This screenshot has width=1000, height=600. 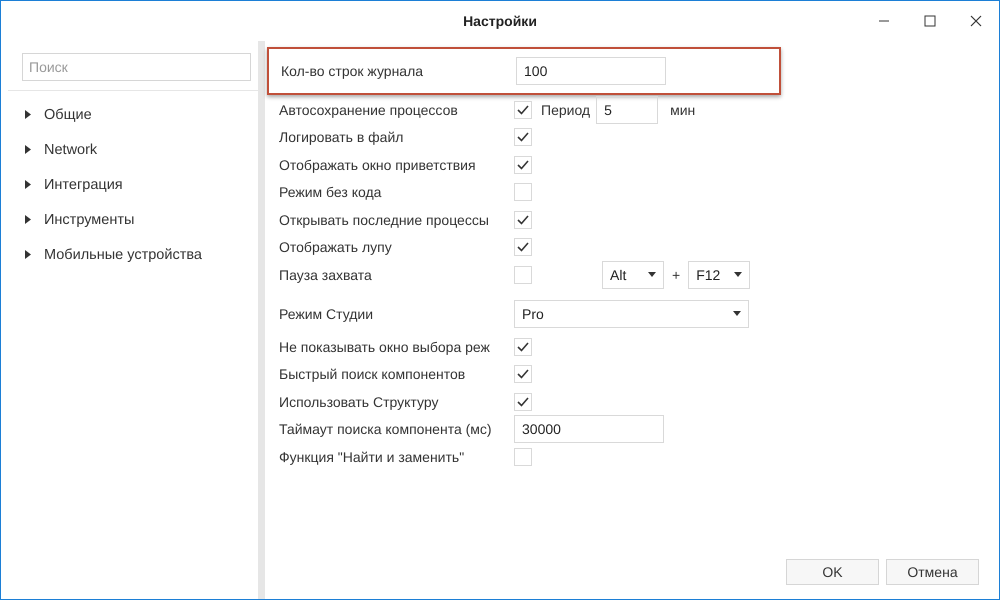 What do you see at coordinates (631, 314) in the screenshot?
I see `dropdown: Pro` at bounding box center [631, 314].